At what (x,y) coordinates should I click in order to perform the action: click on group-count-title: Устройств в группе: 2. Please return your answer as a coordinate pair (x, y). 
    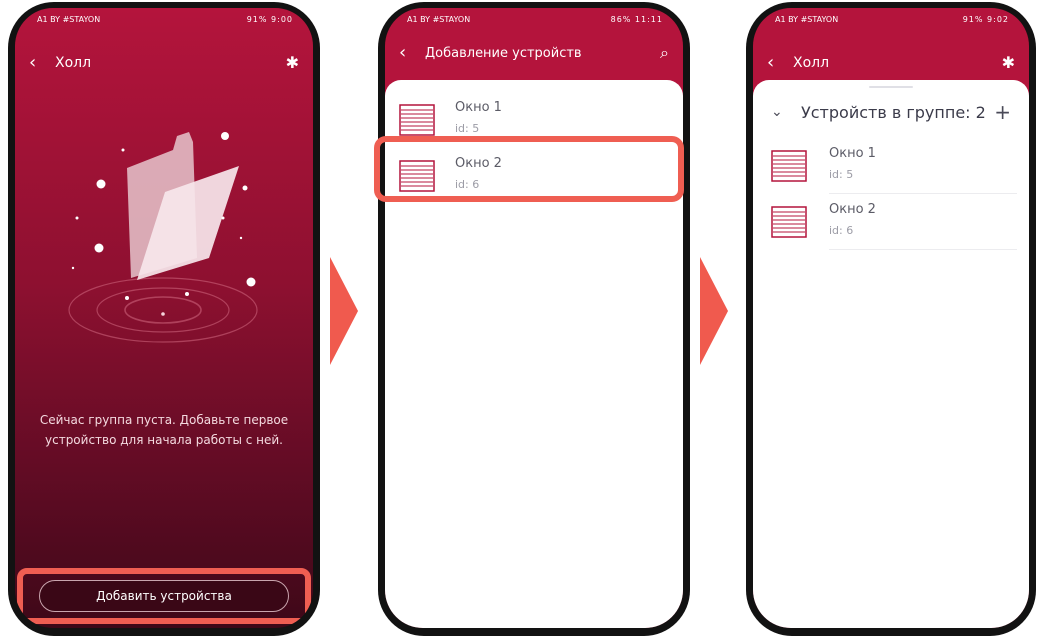
    Looking at the image, I should click on (893, 112).